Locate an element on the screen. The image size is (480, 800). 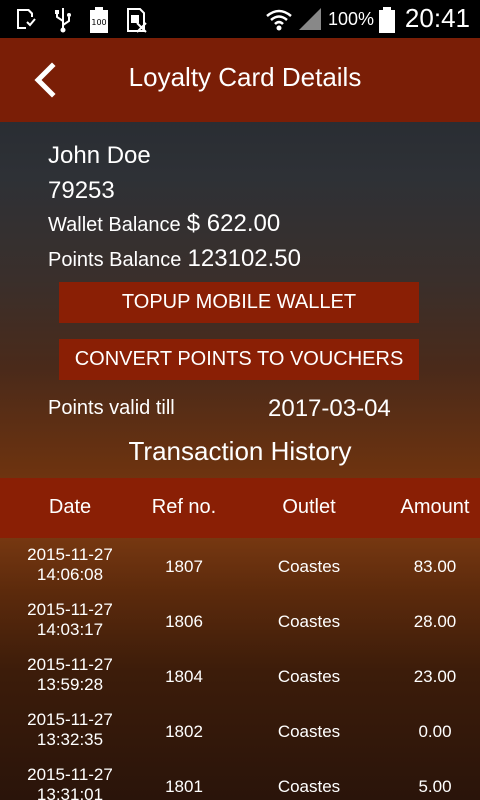
table-row: 2015-11-27 13:31:01 1801 Coastes 5.00 is located at coordinates (240, 780).